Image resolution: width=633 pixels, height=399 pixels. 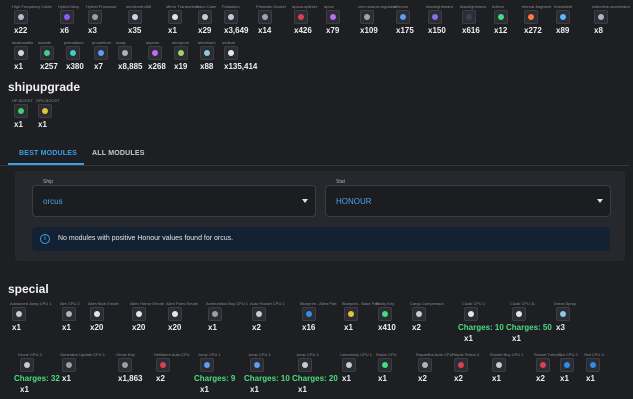 I want to click on item-count: x380, so click(x=75, y=66).